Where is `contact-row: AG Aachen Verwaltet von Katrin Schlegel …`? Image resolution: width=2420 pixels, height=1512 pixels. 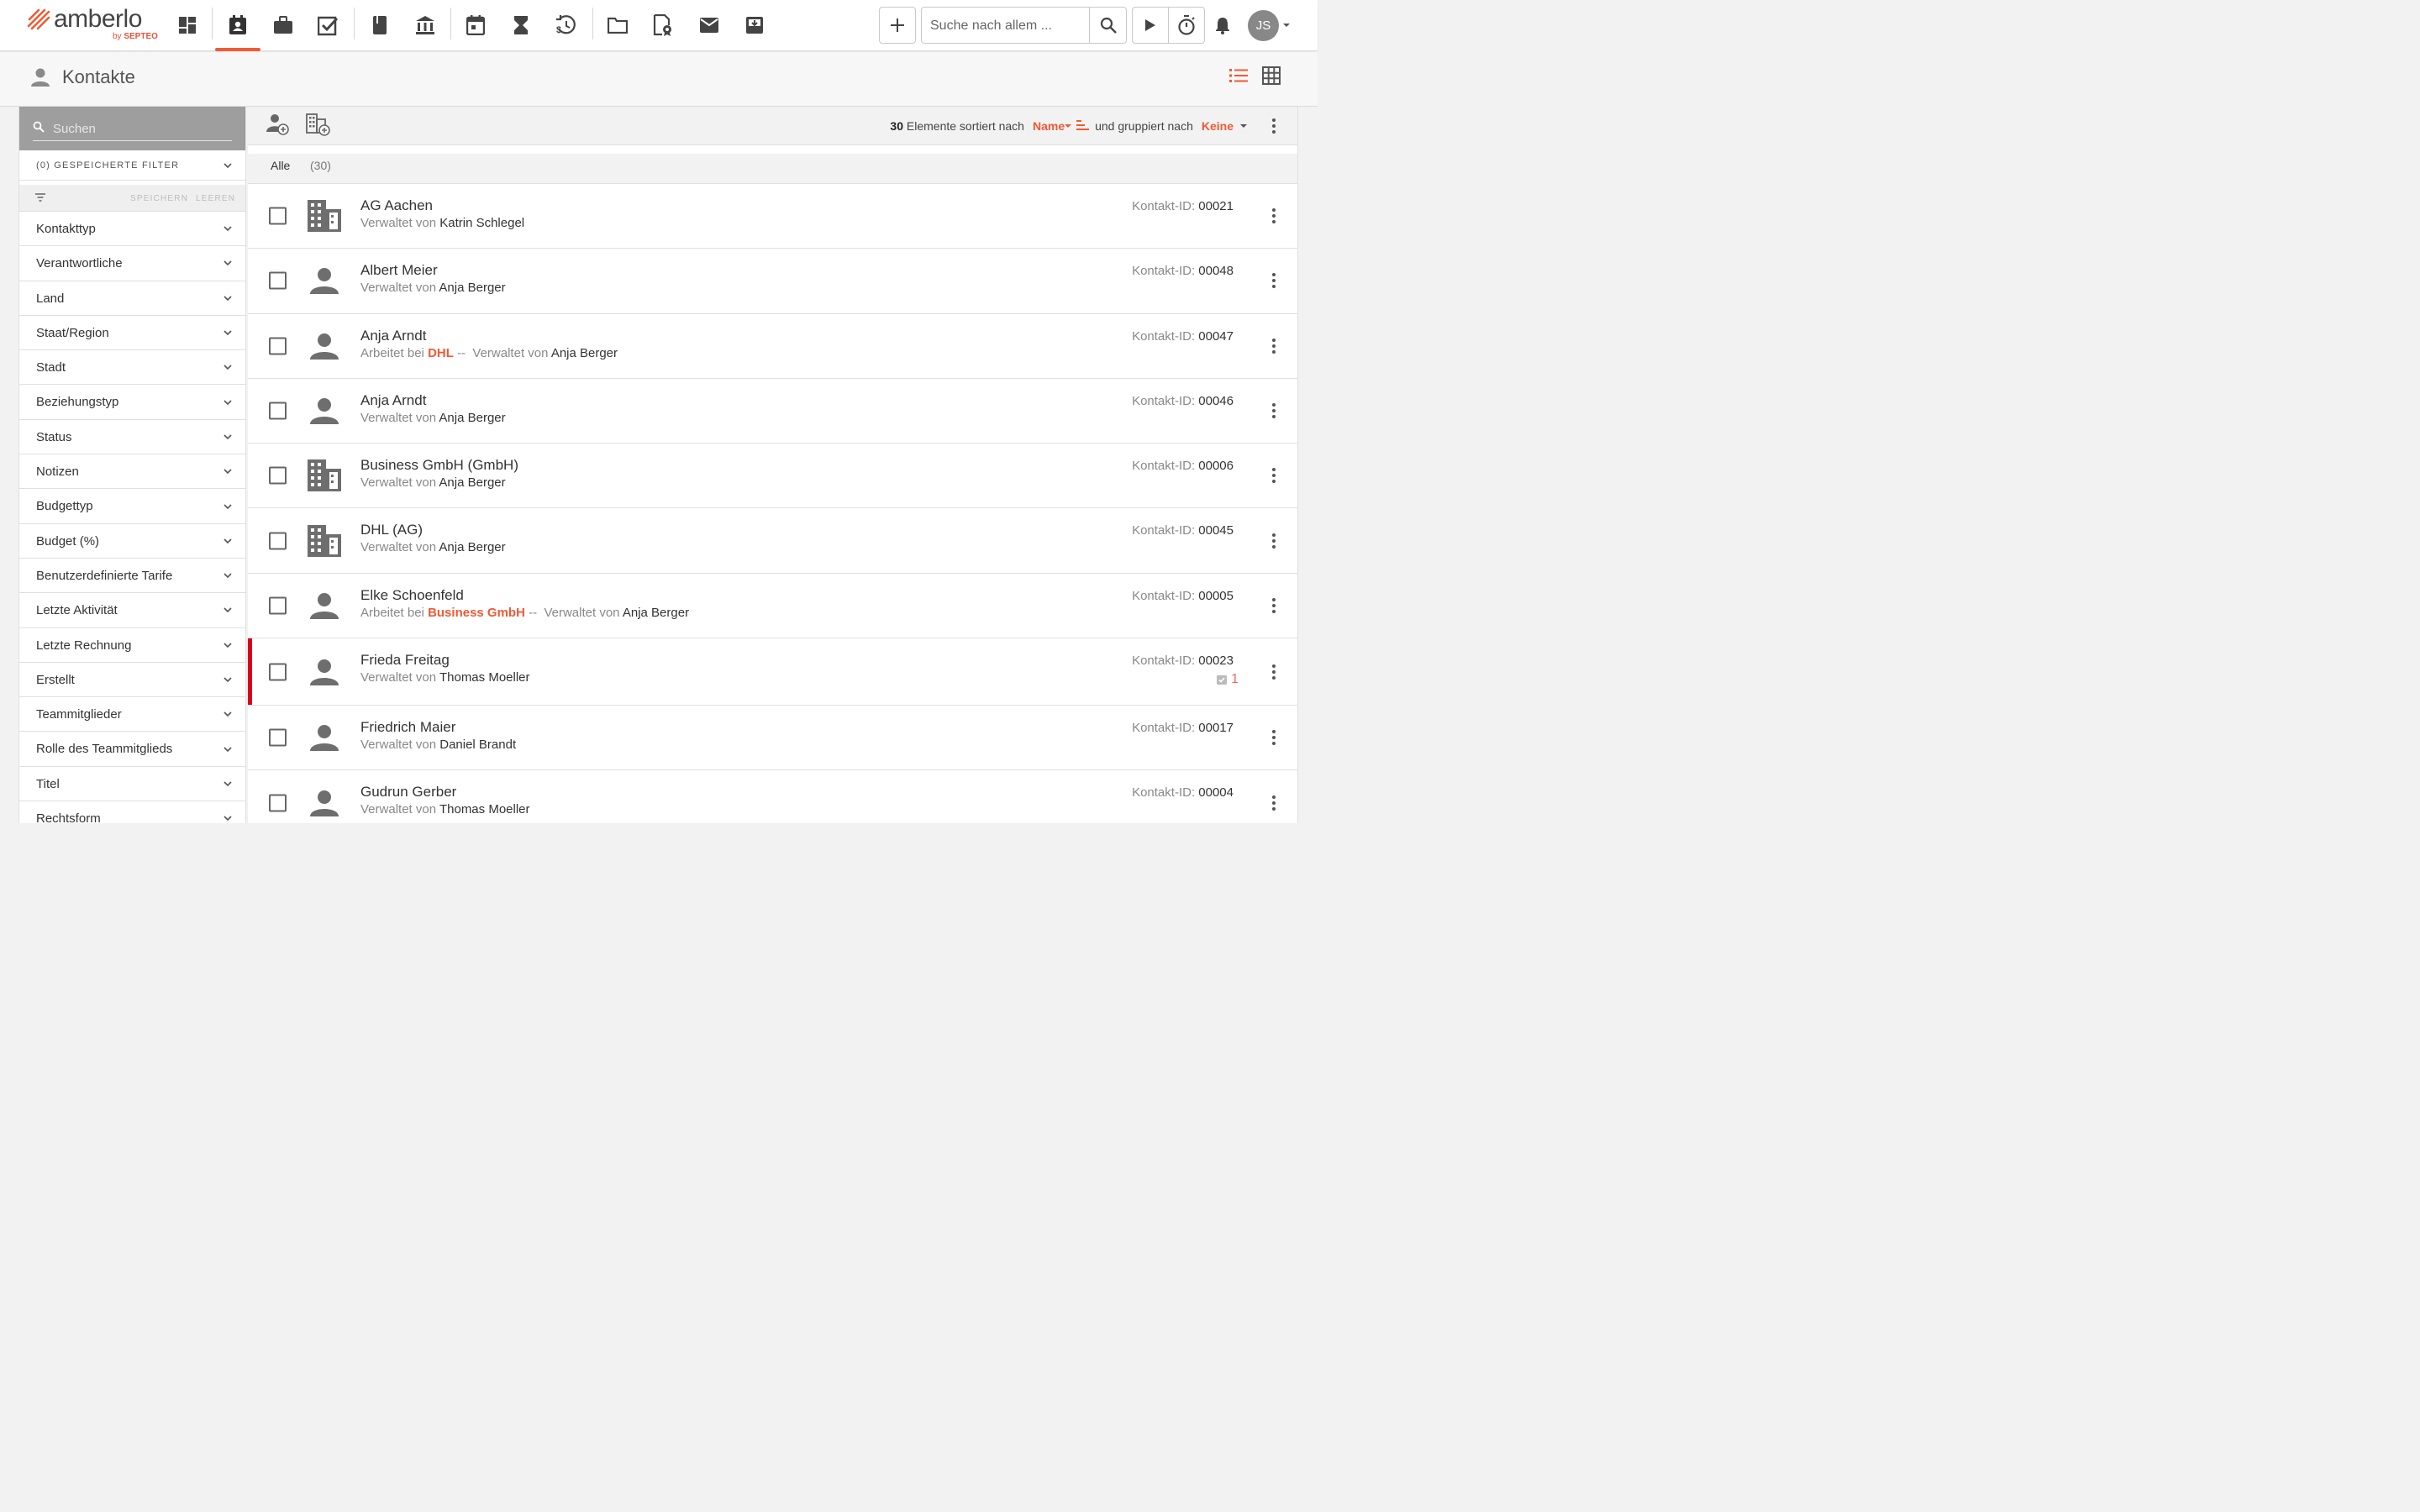
contact-row: AG Aachen Verwaltet von Katrin Schlegel … is located at coordinates (772, 216).